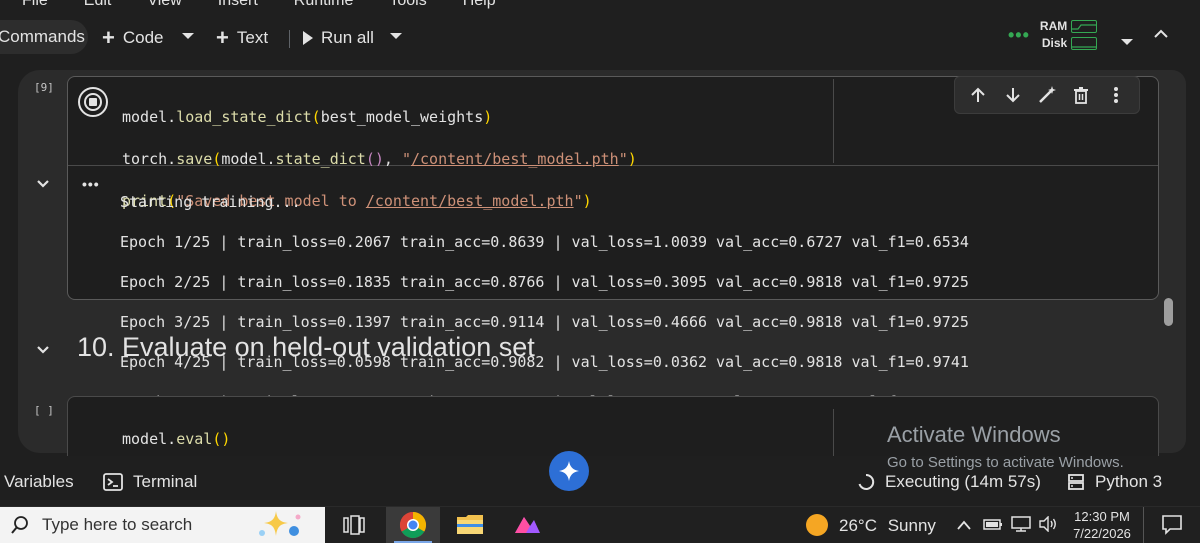  What do you see at coordinates (91, 184) in the screenshot?
I see `output-actions-dots: •••` at bounding box center [91, 184].